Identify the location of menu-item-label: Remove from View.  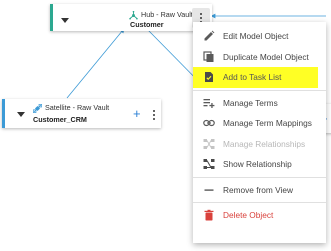
(258, 189).